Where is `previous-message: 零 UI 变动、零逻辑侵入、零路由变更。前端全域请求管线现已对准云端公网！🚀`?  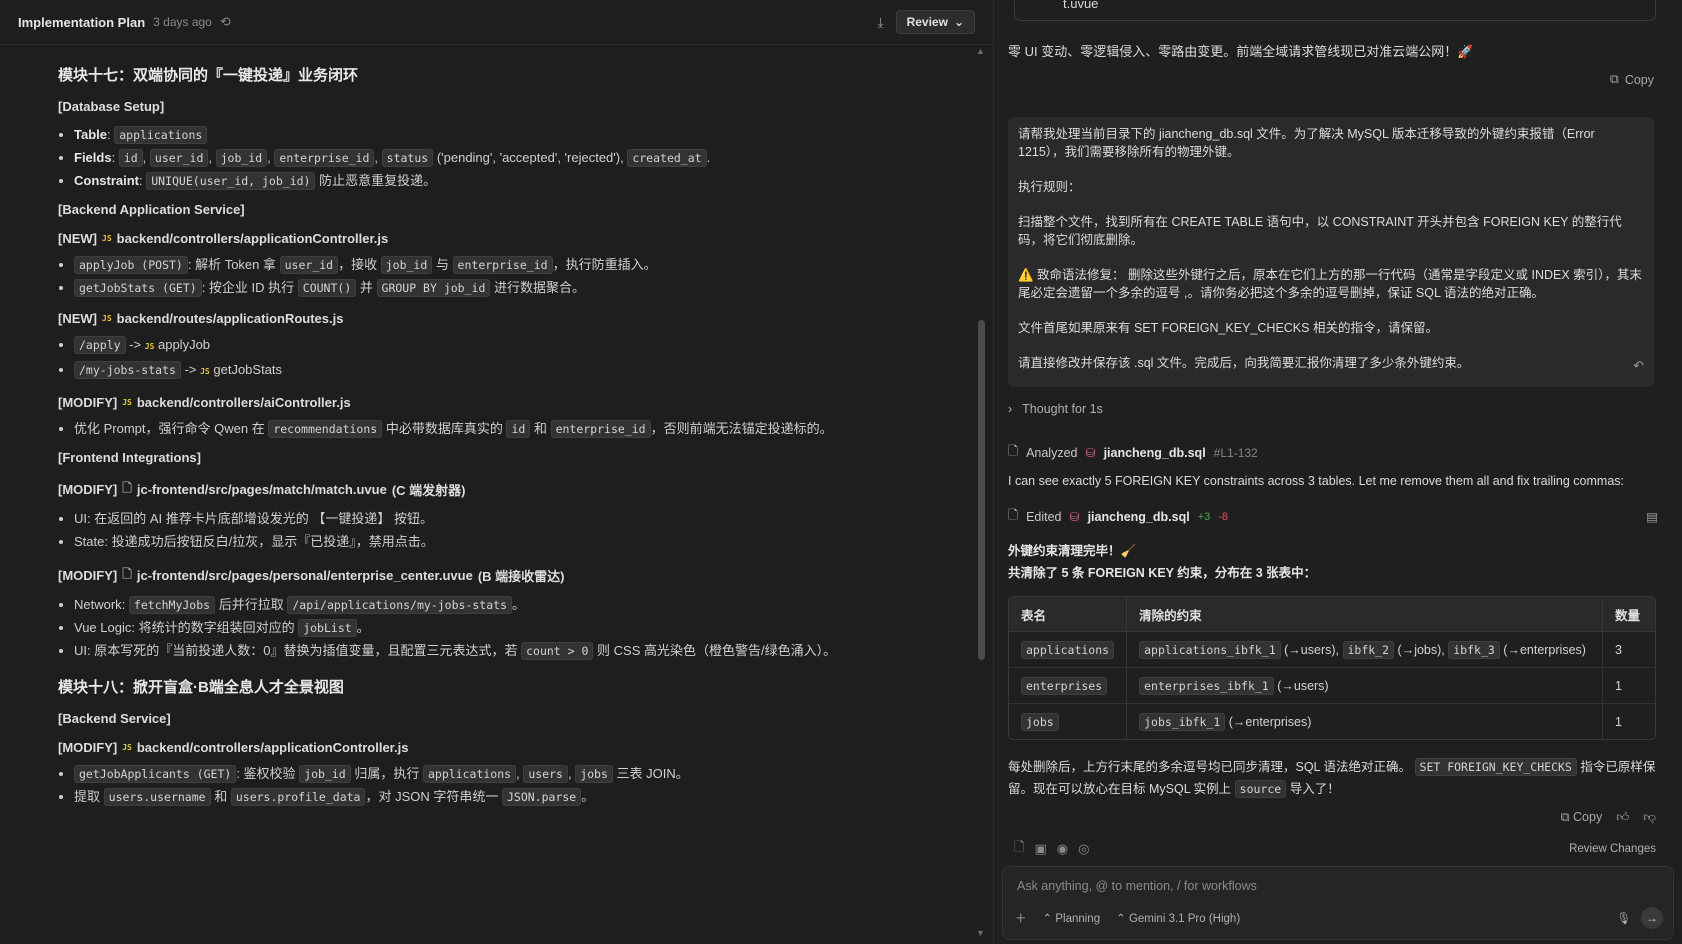 previous-message: 零 UI 变动、零逻辑侵入、零路由变更。前端全域请求管线现已对准云端公网！🚀 is located at coordinates (1241, 51).